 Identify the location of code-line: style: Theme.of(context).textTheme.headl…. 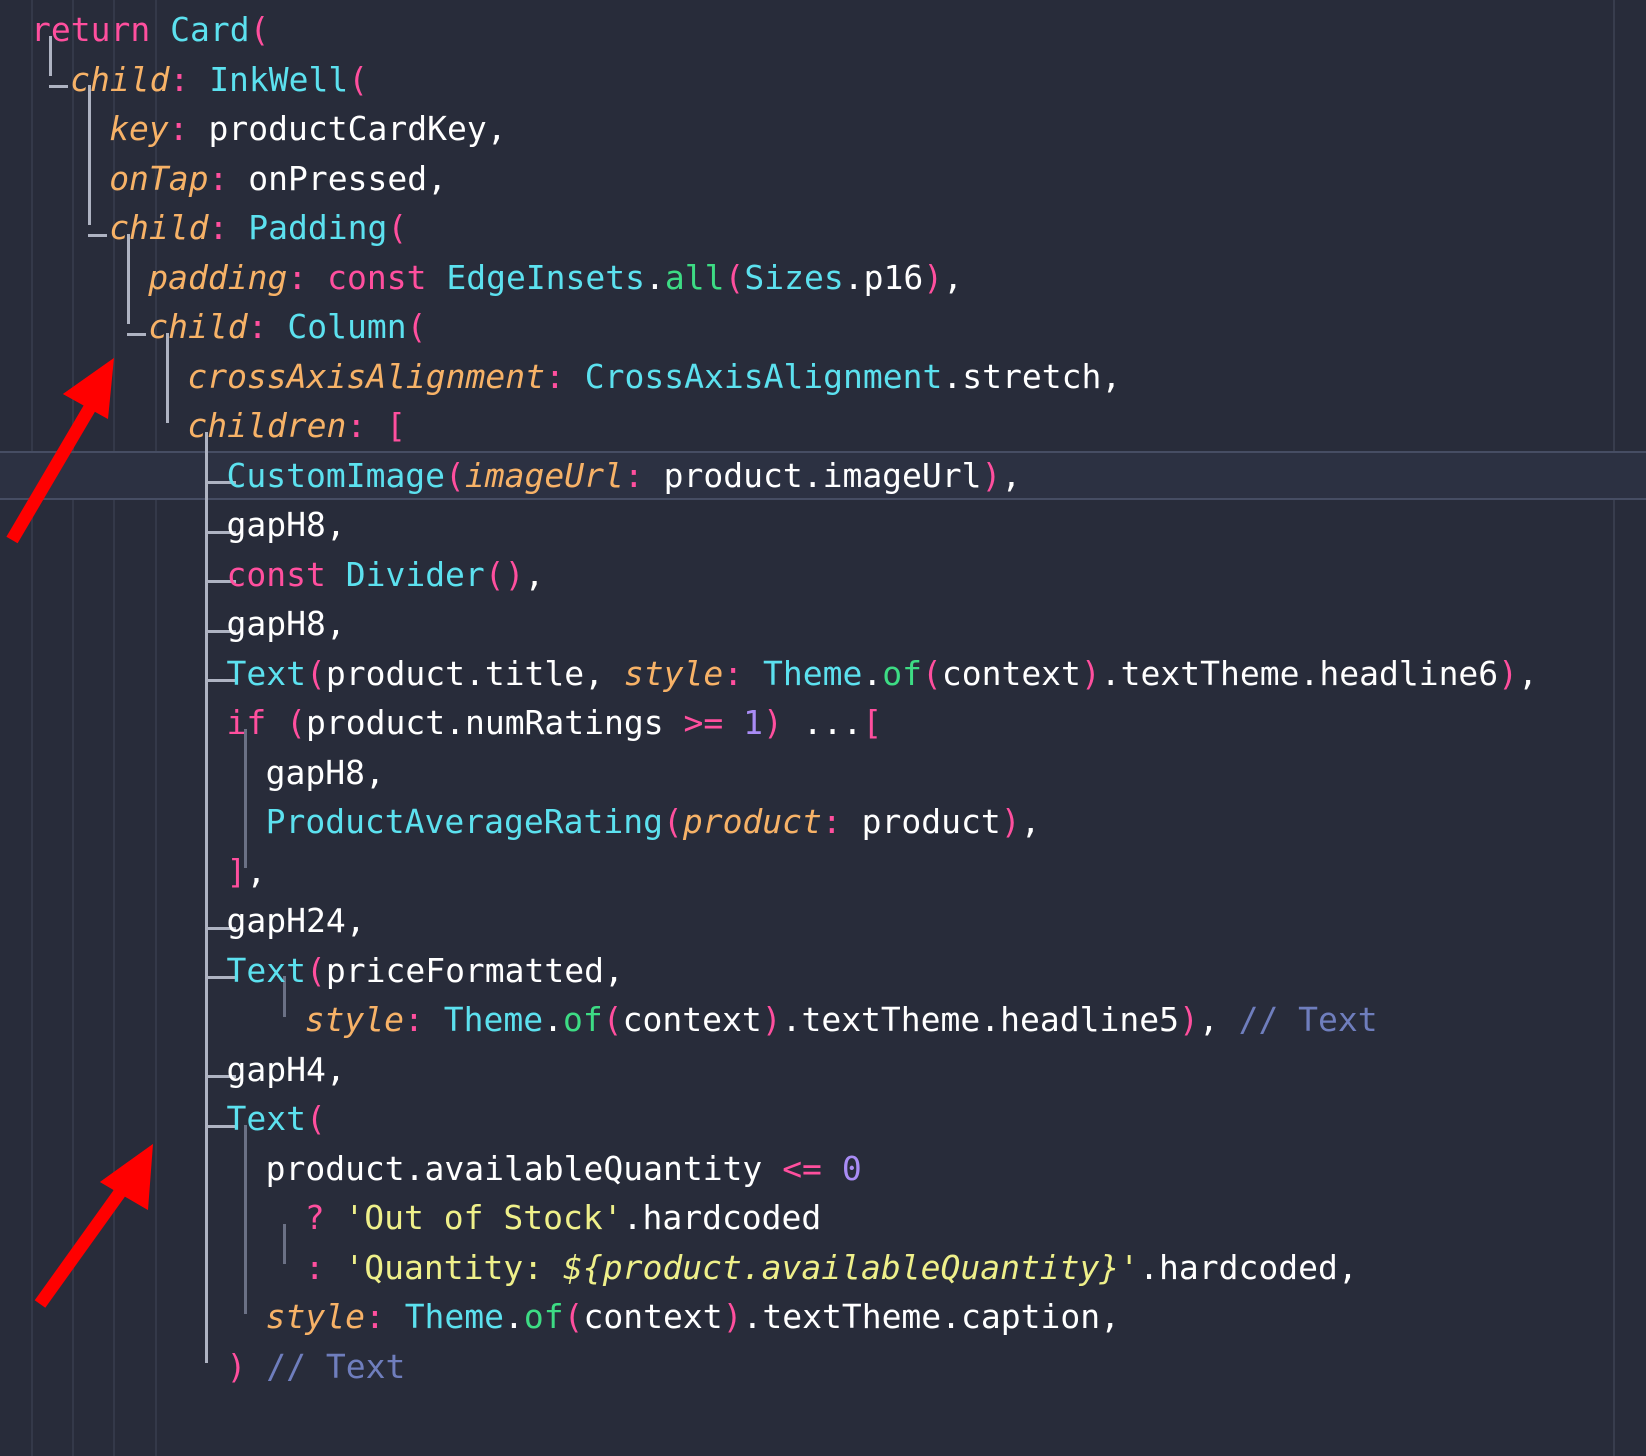
(823, 1020).